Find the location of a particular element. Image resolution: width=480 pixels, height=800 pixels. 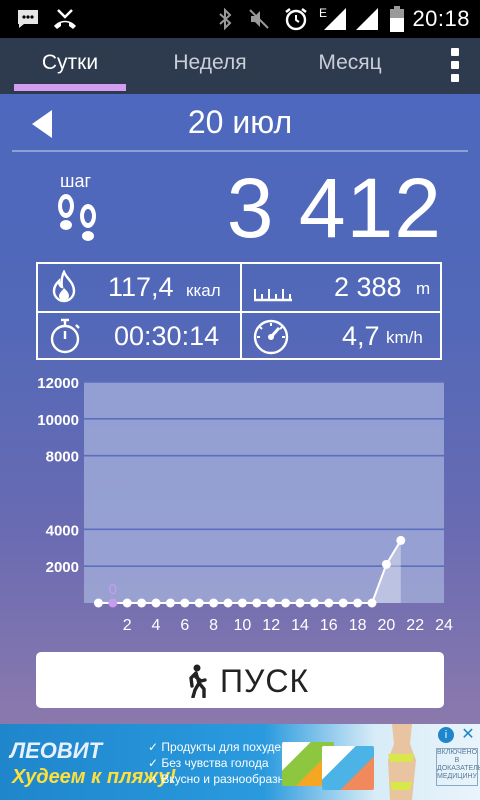

x-tick-label: 14 is located at coordinates (300, 625).